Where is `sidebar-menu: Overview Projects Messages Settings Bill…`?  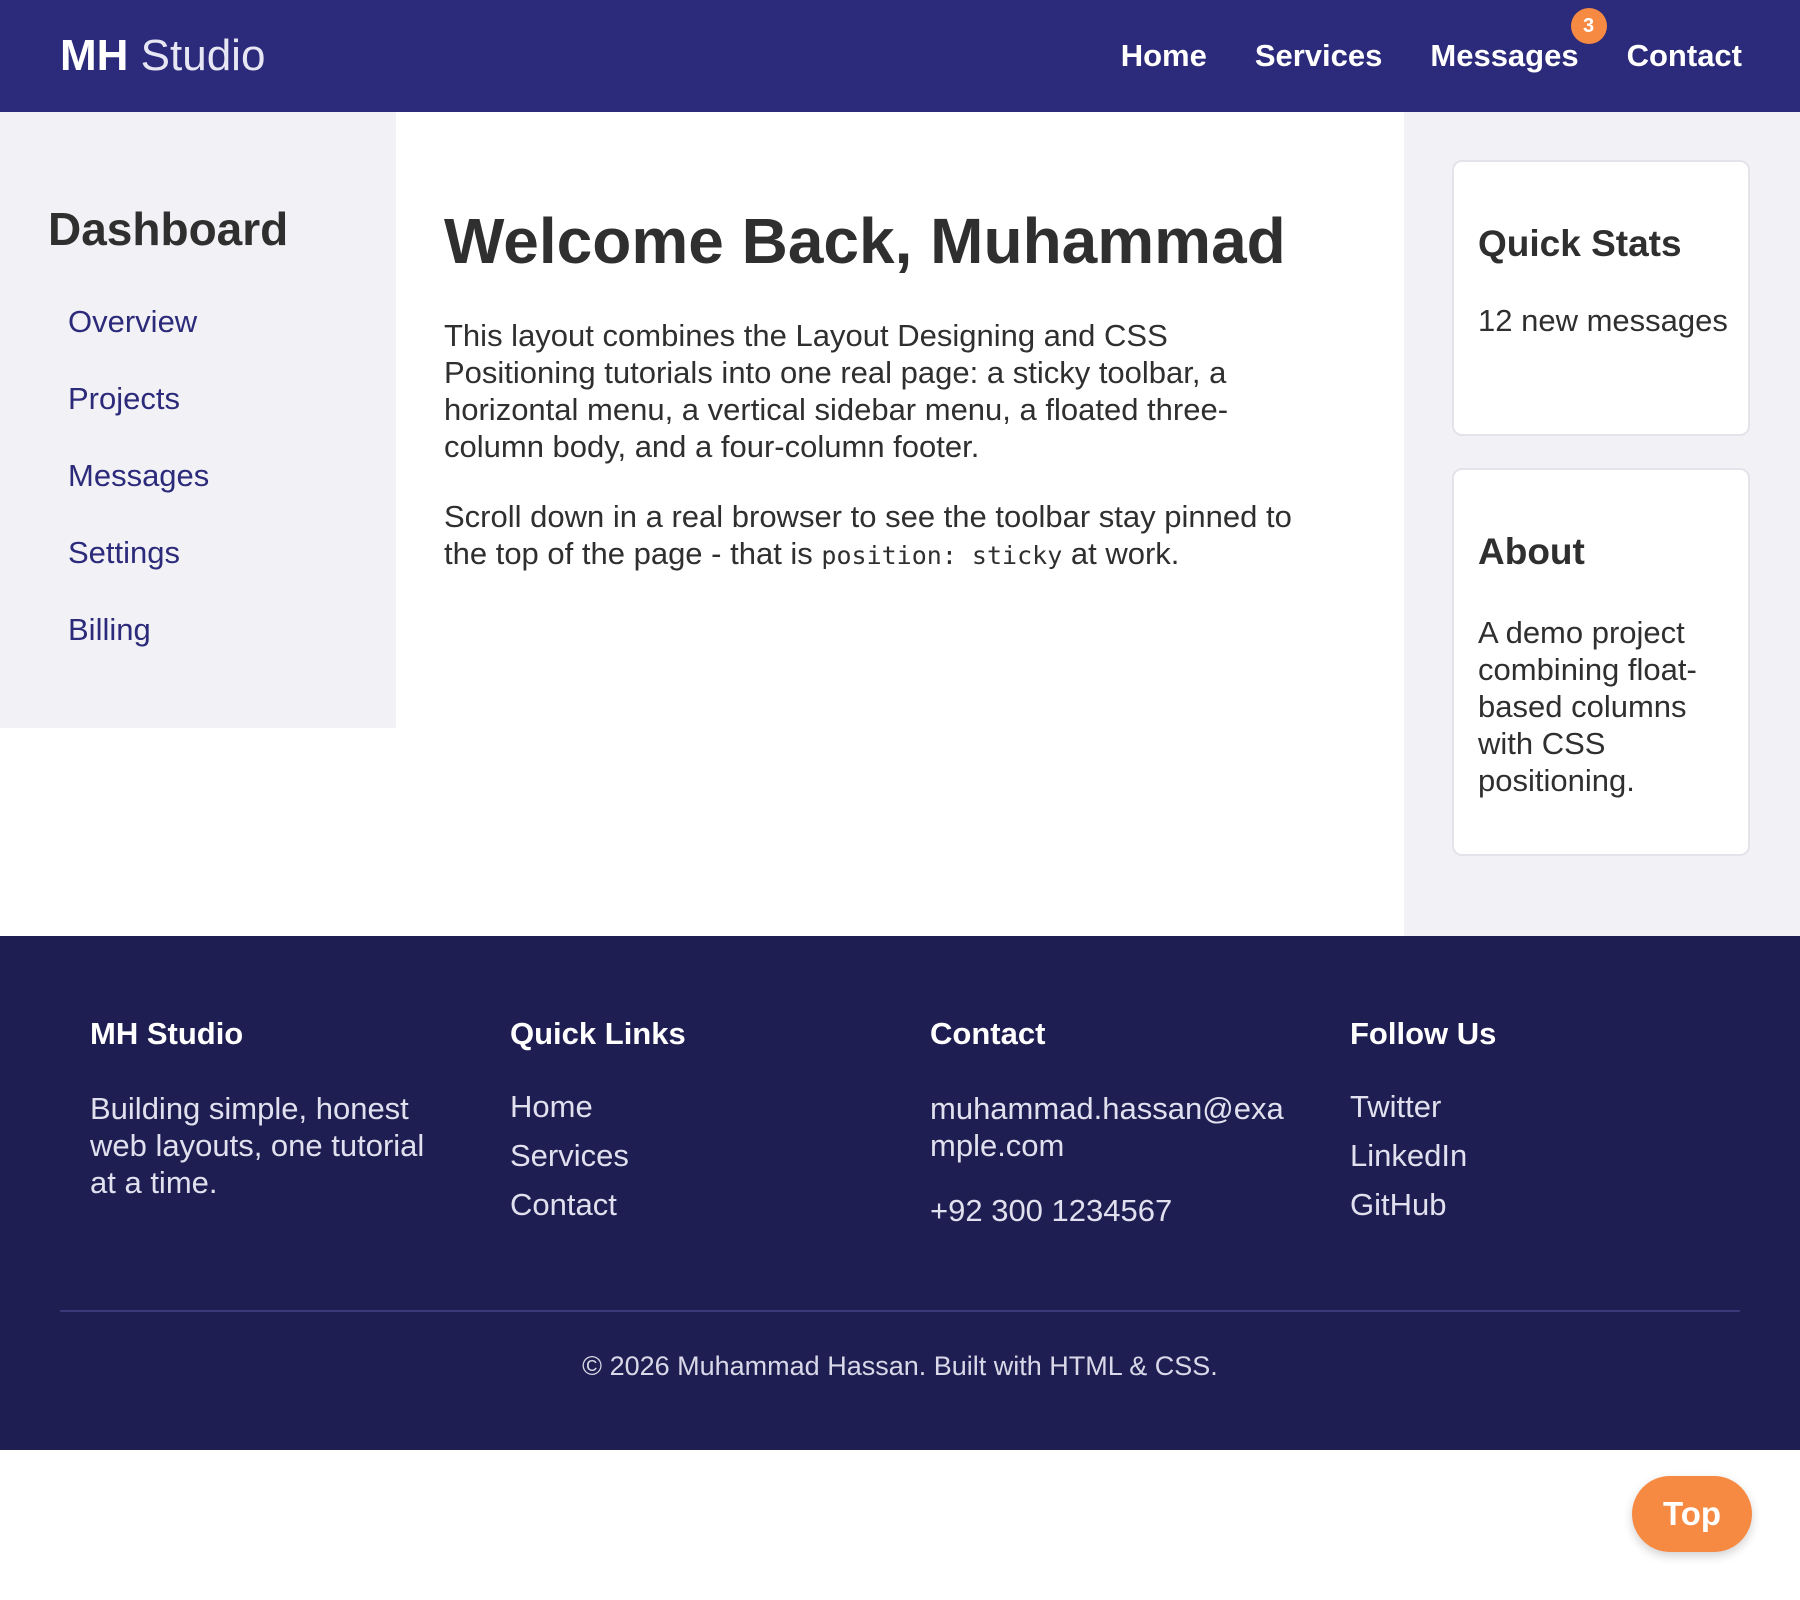
sidebar-menu: Overview Projects Messages Settings Bill… is located at coordinates (138, 494).